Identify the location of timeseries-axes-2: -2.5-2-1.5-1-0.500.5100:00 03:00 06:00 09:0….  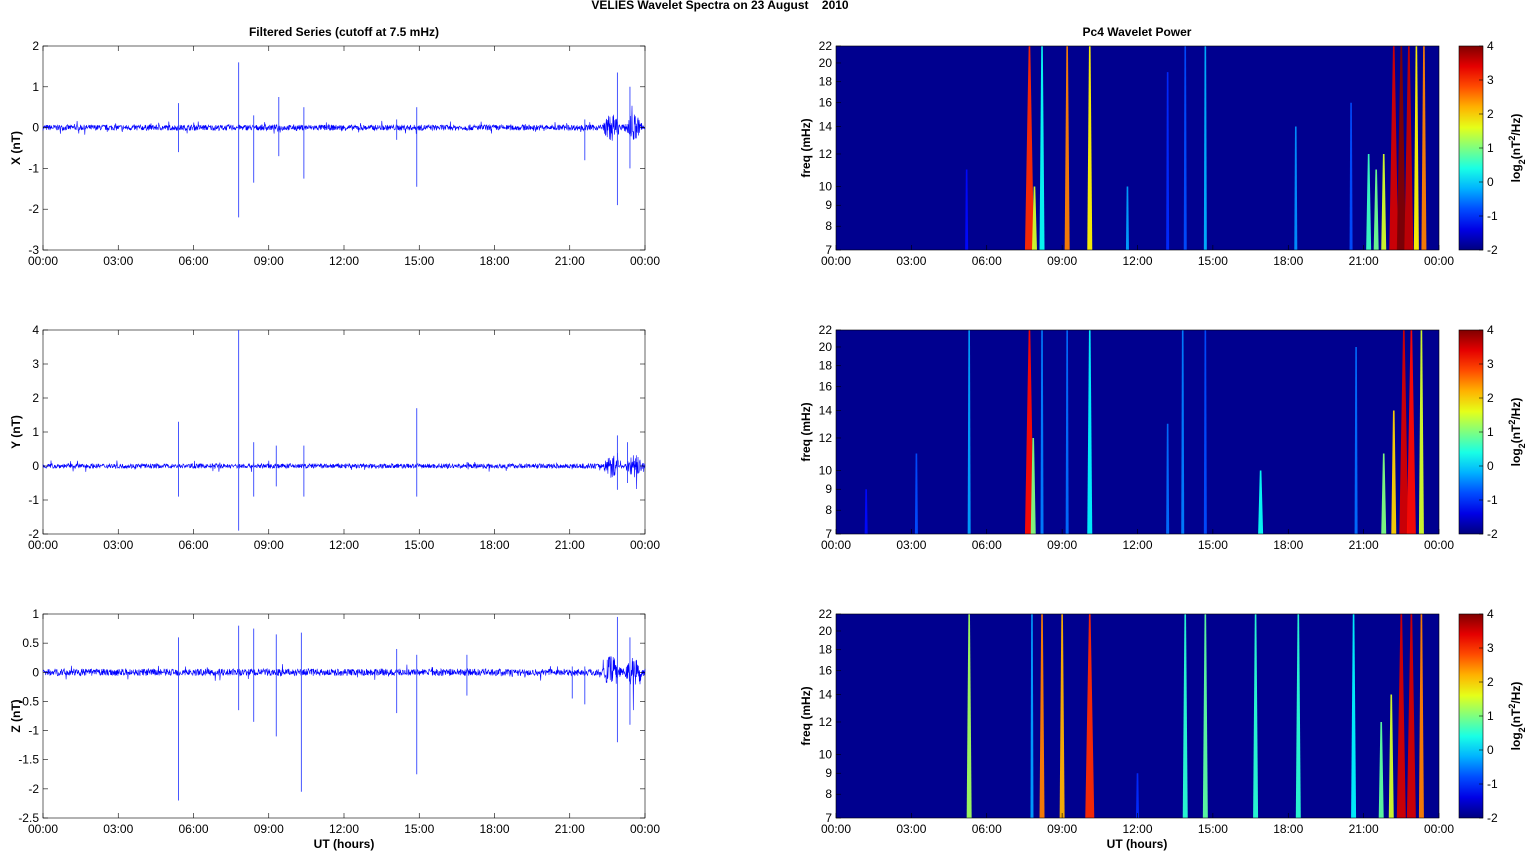
(334, 721).